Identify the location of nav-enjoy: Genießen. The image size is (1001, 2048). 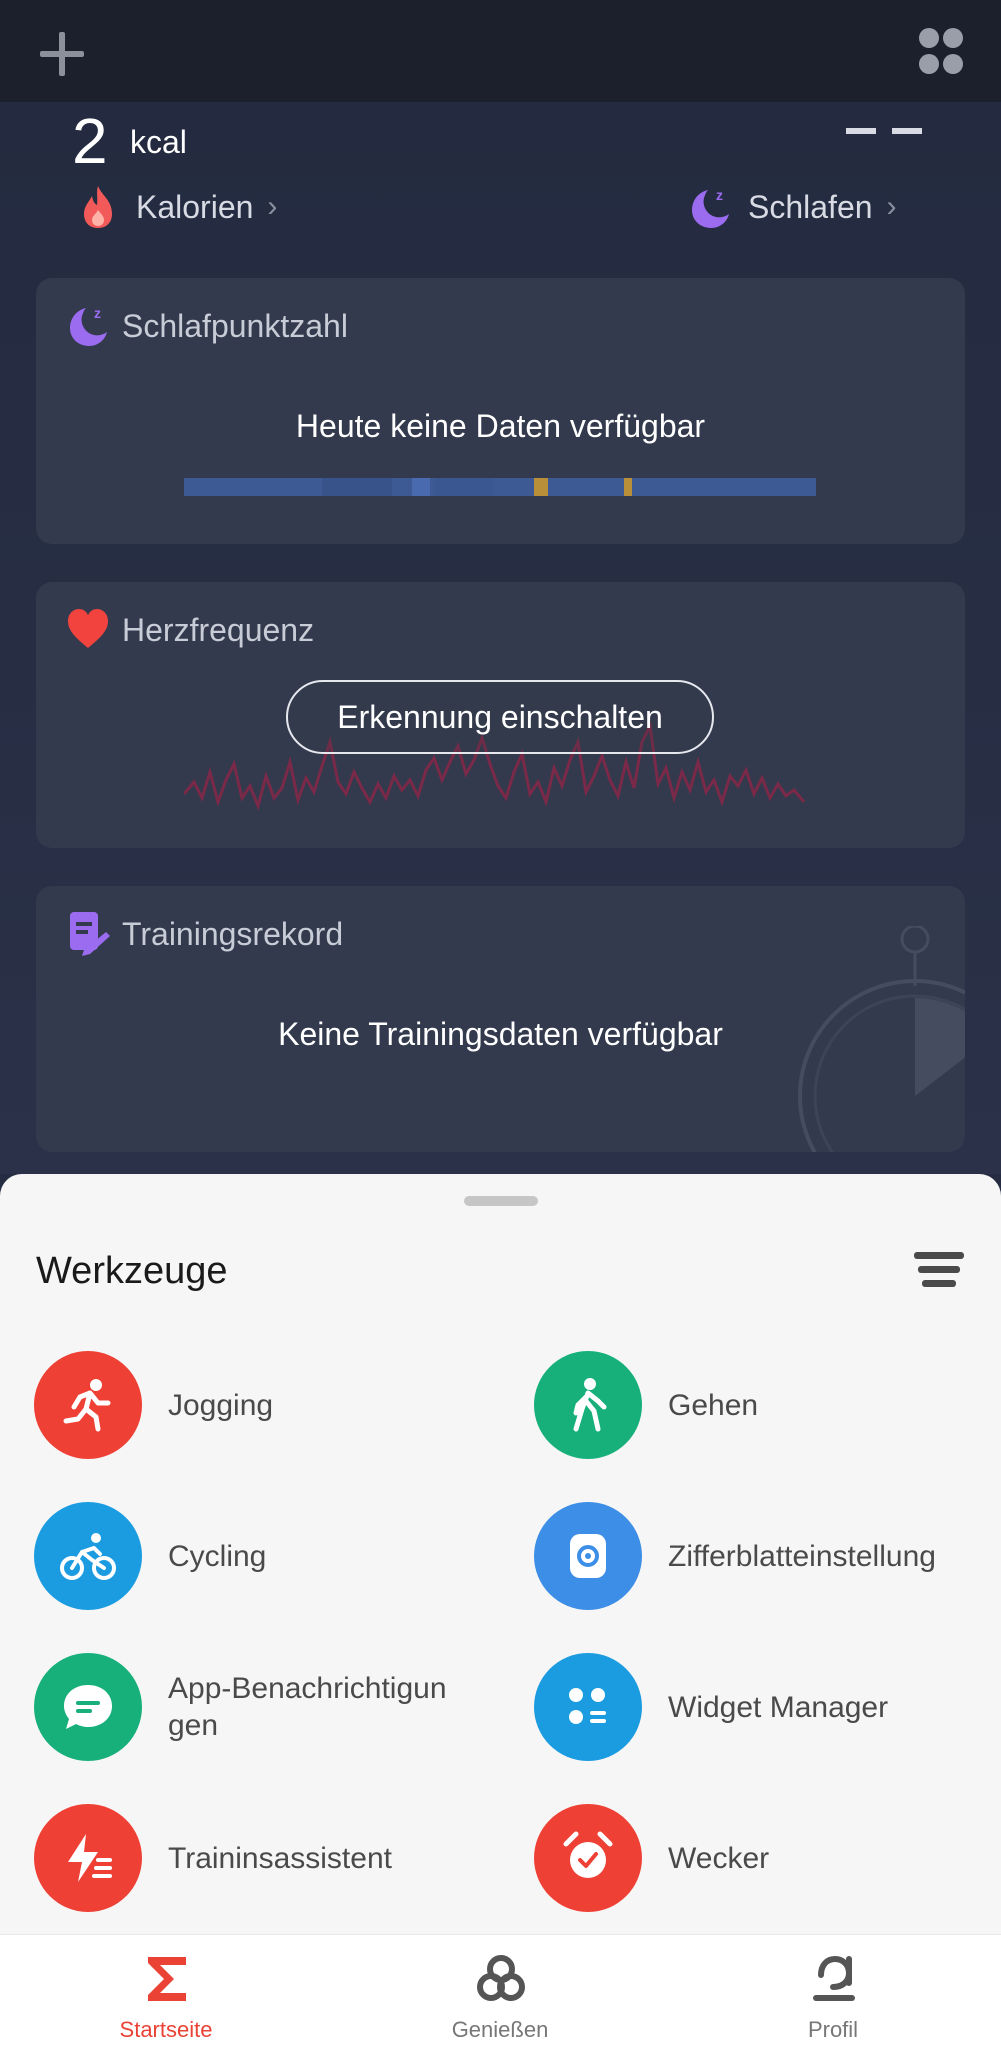
(500, 1991).